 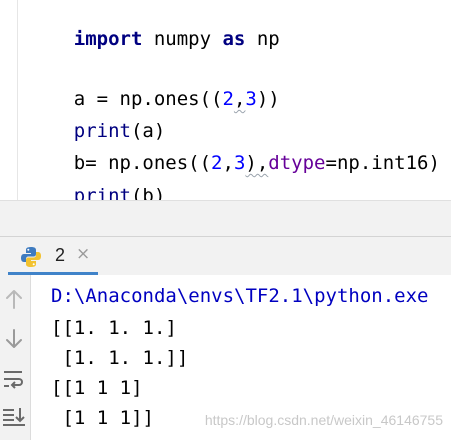 What do you see at coordinates (268, 99) in the screenshot?
I see `code-text: ))` at bounding box center [268, 99].